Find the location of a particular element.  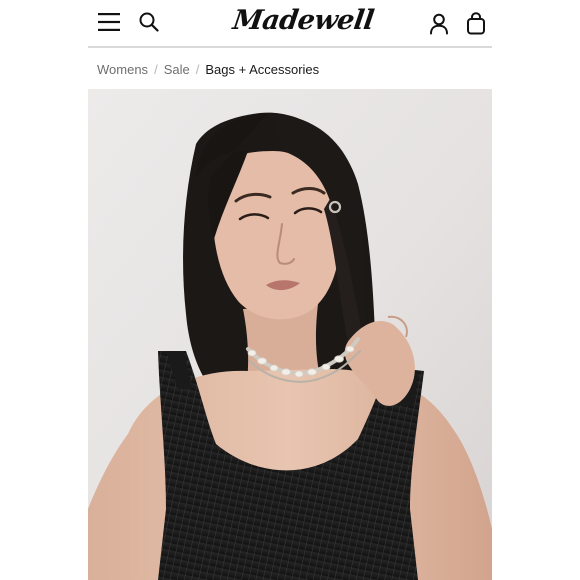

breadcrumb-bags-accessories: Bags + Accessories is located at coordinates (262, 69).